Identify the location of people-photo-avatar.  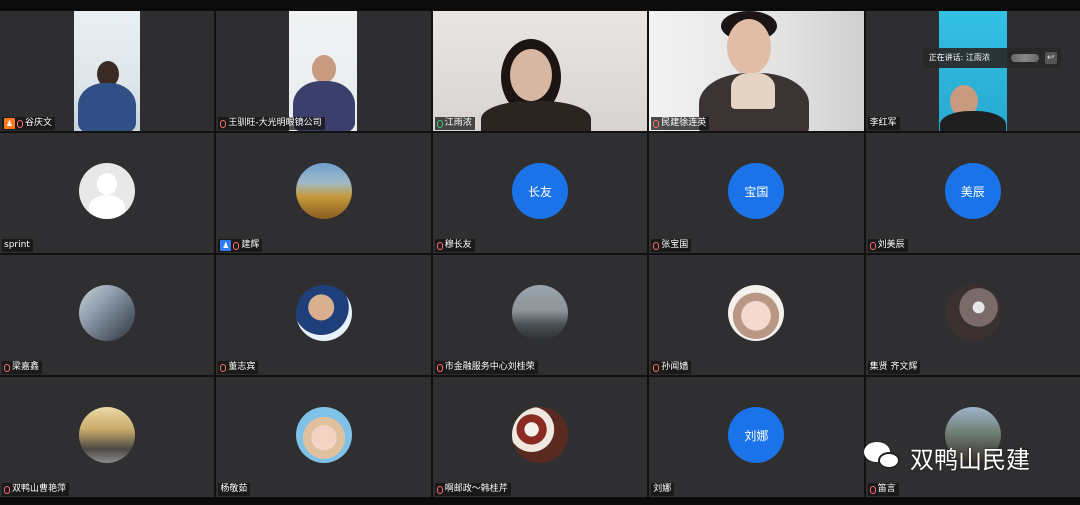
(107, 313).